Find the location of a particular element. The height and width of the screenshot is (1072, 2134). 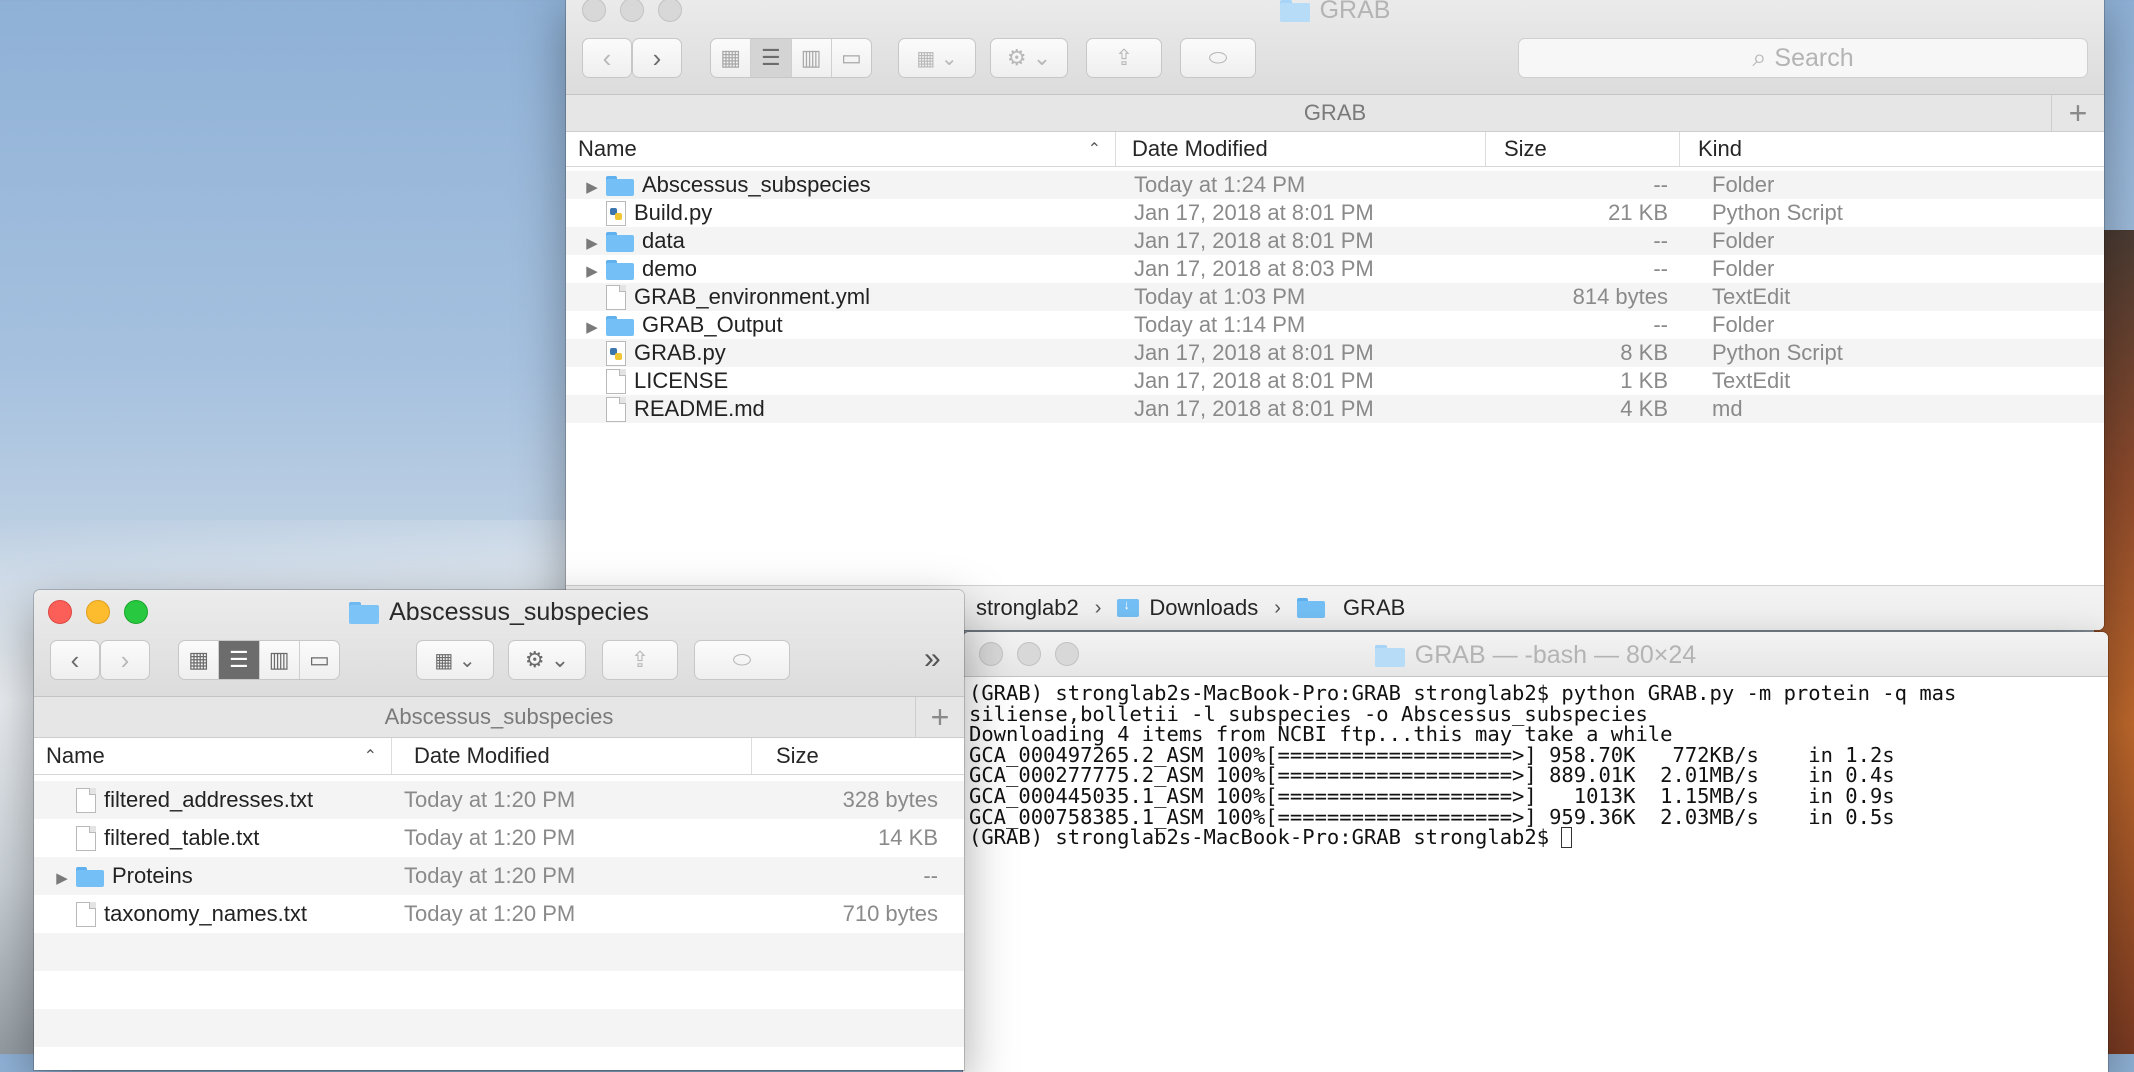

downloads-folder-icon is located at coordinates (1128, 607).